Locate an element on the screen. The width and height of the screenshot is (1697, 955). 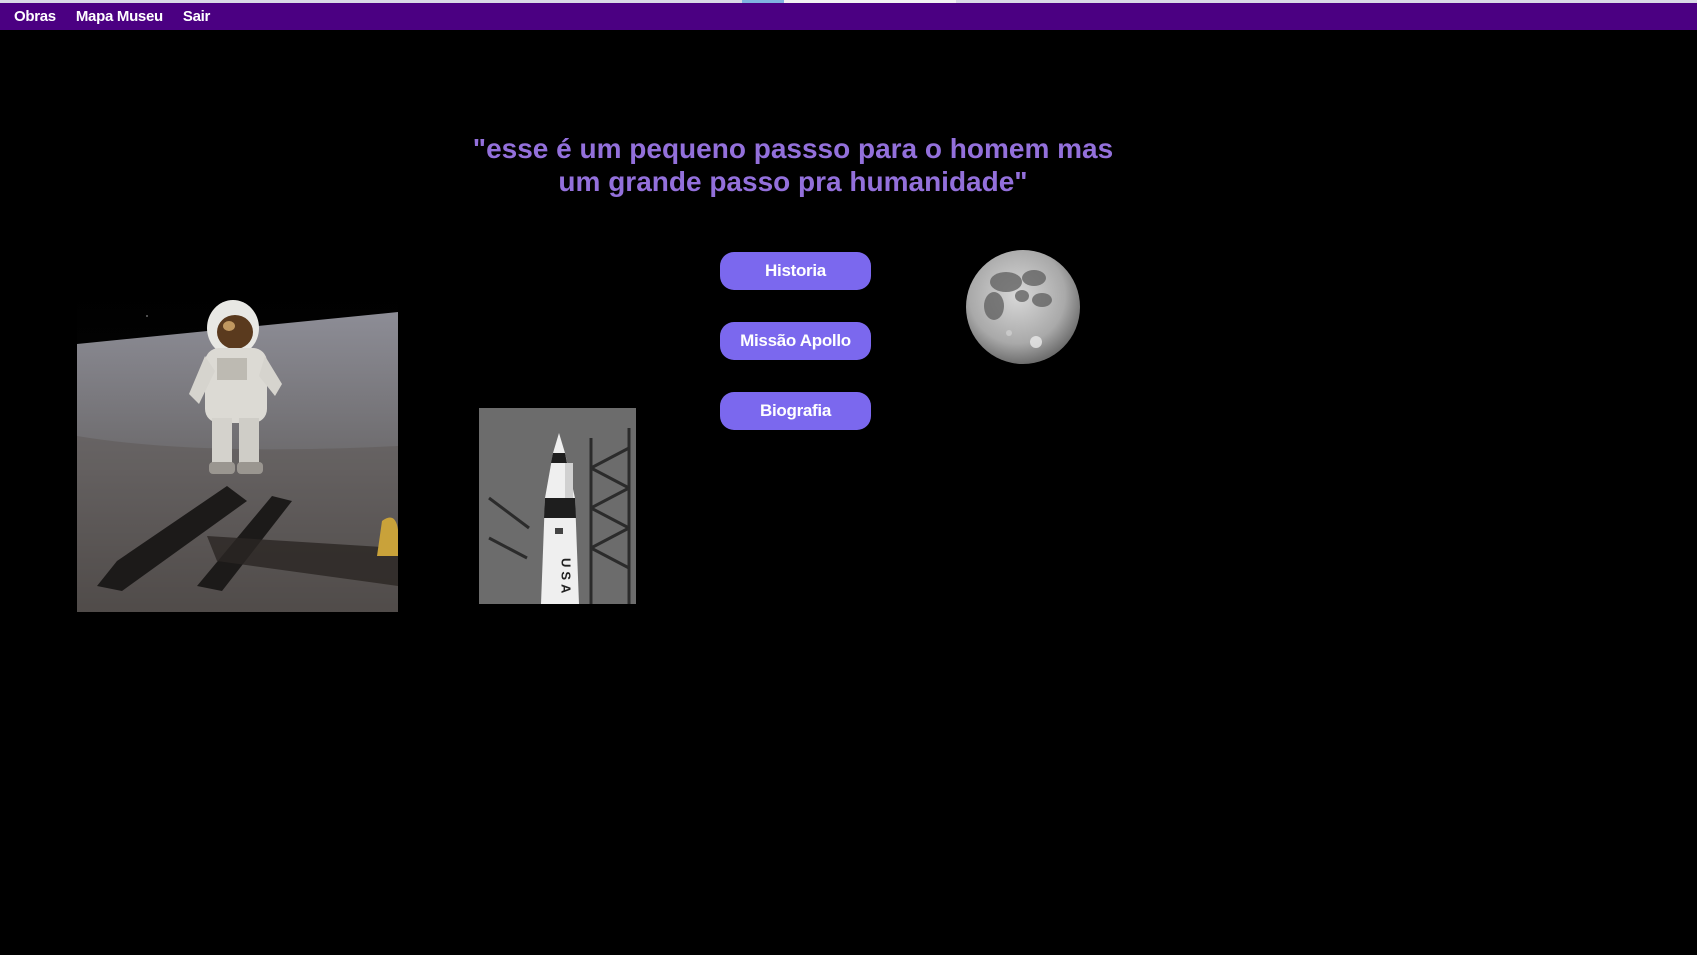
astronaut-on-moon-photo is located at coordinates (237, 449).